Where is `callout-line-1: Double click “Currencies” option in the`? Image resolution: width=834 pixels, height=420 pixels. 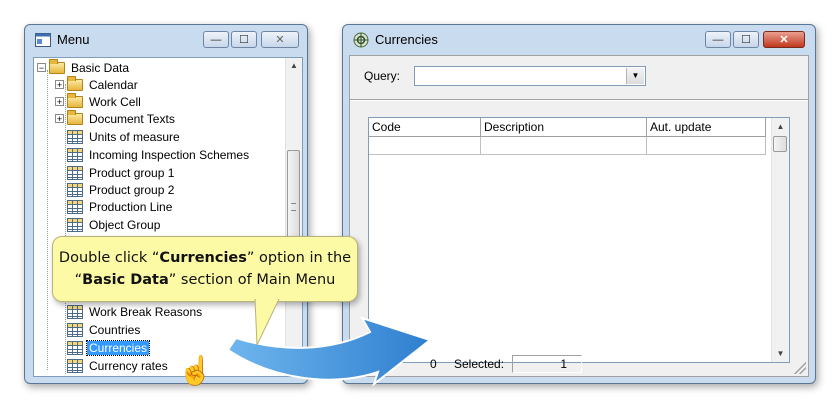
callout-line-1: Double click “Currencies” option in the is located at coordinates (205, 258).